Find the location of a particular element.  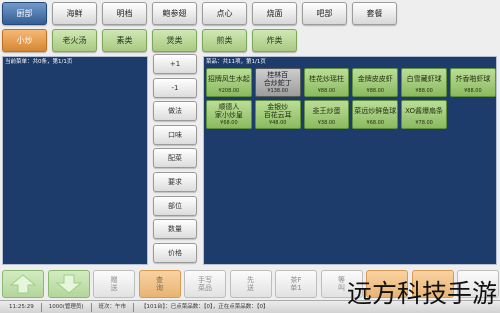

dish-item: 招牌风生水起 ¥208.00 is located at coordinates (229, 82).